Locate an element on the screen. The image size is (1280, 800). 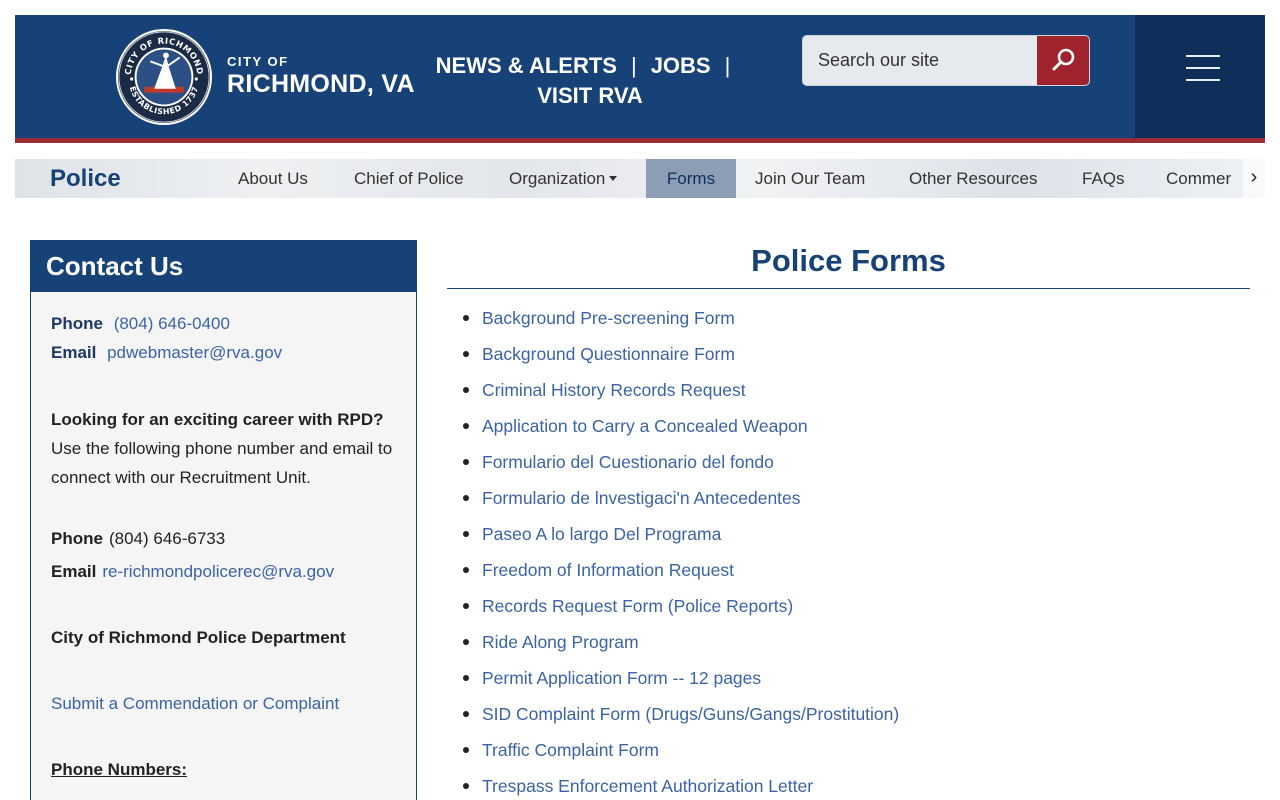
subnav-item-commendations: Commer is located at coordinates (1198, 178).